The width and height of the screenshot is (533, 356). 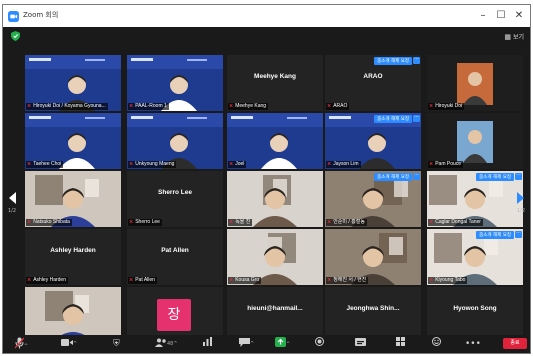 I want to click on participant-name-label: ⨯ Joel, so click(x=237, y=164).